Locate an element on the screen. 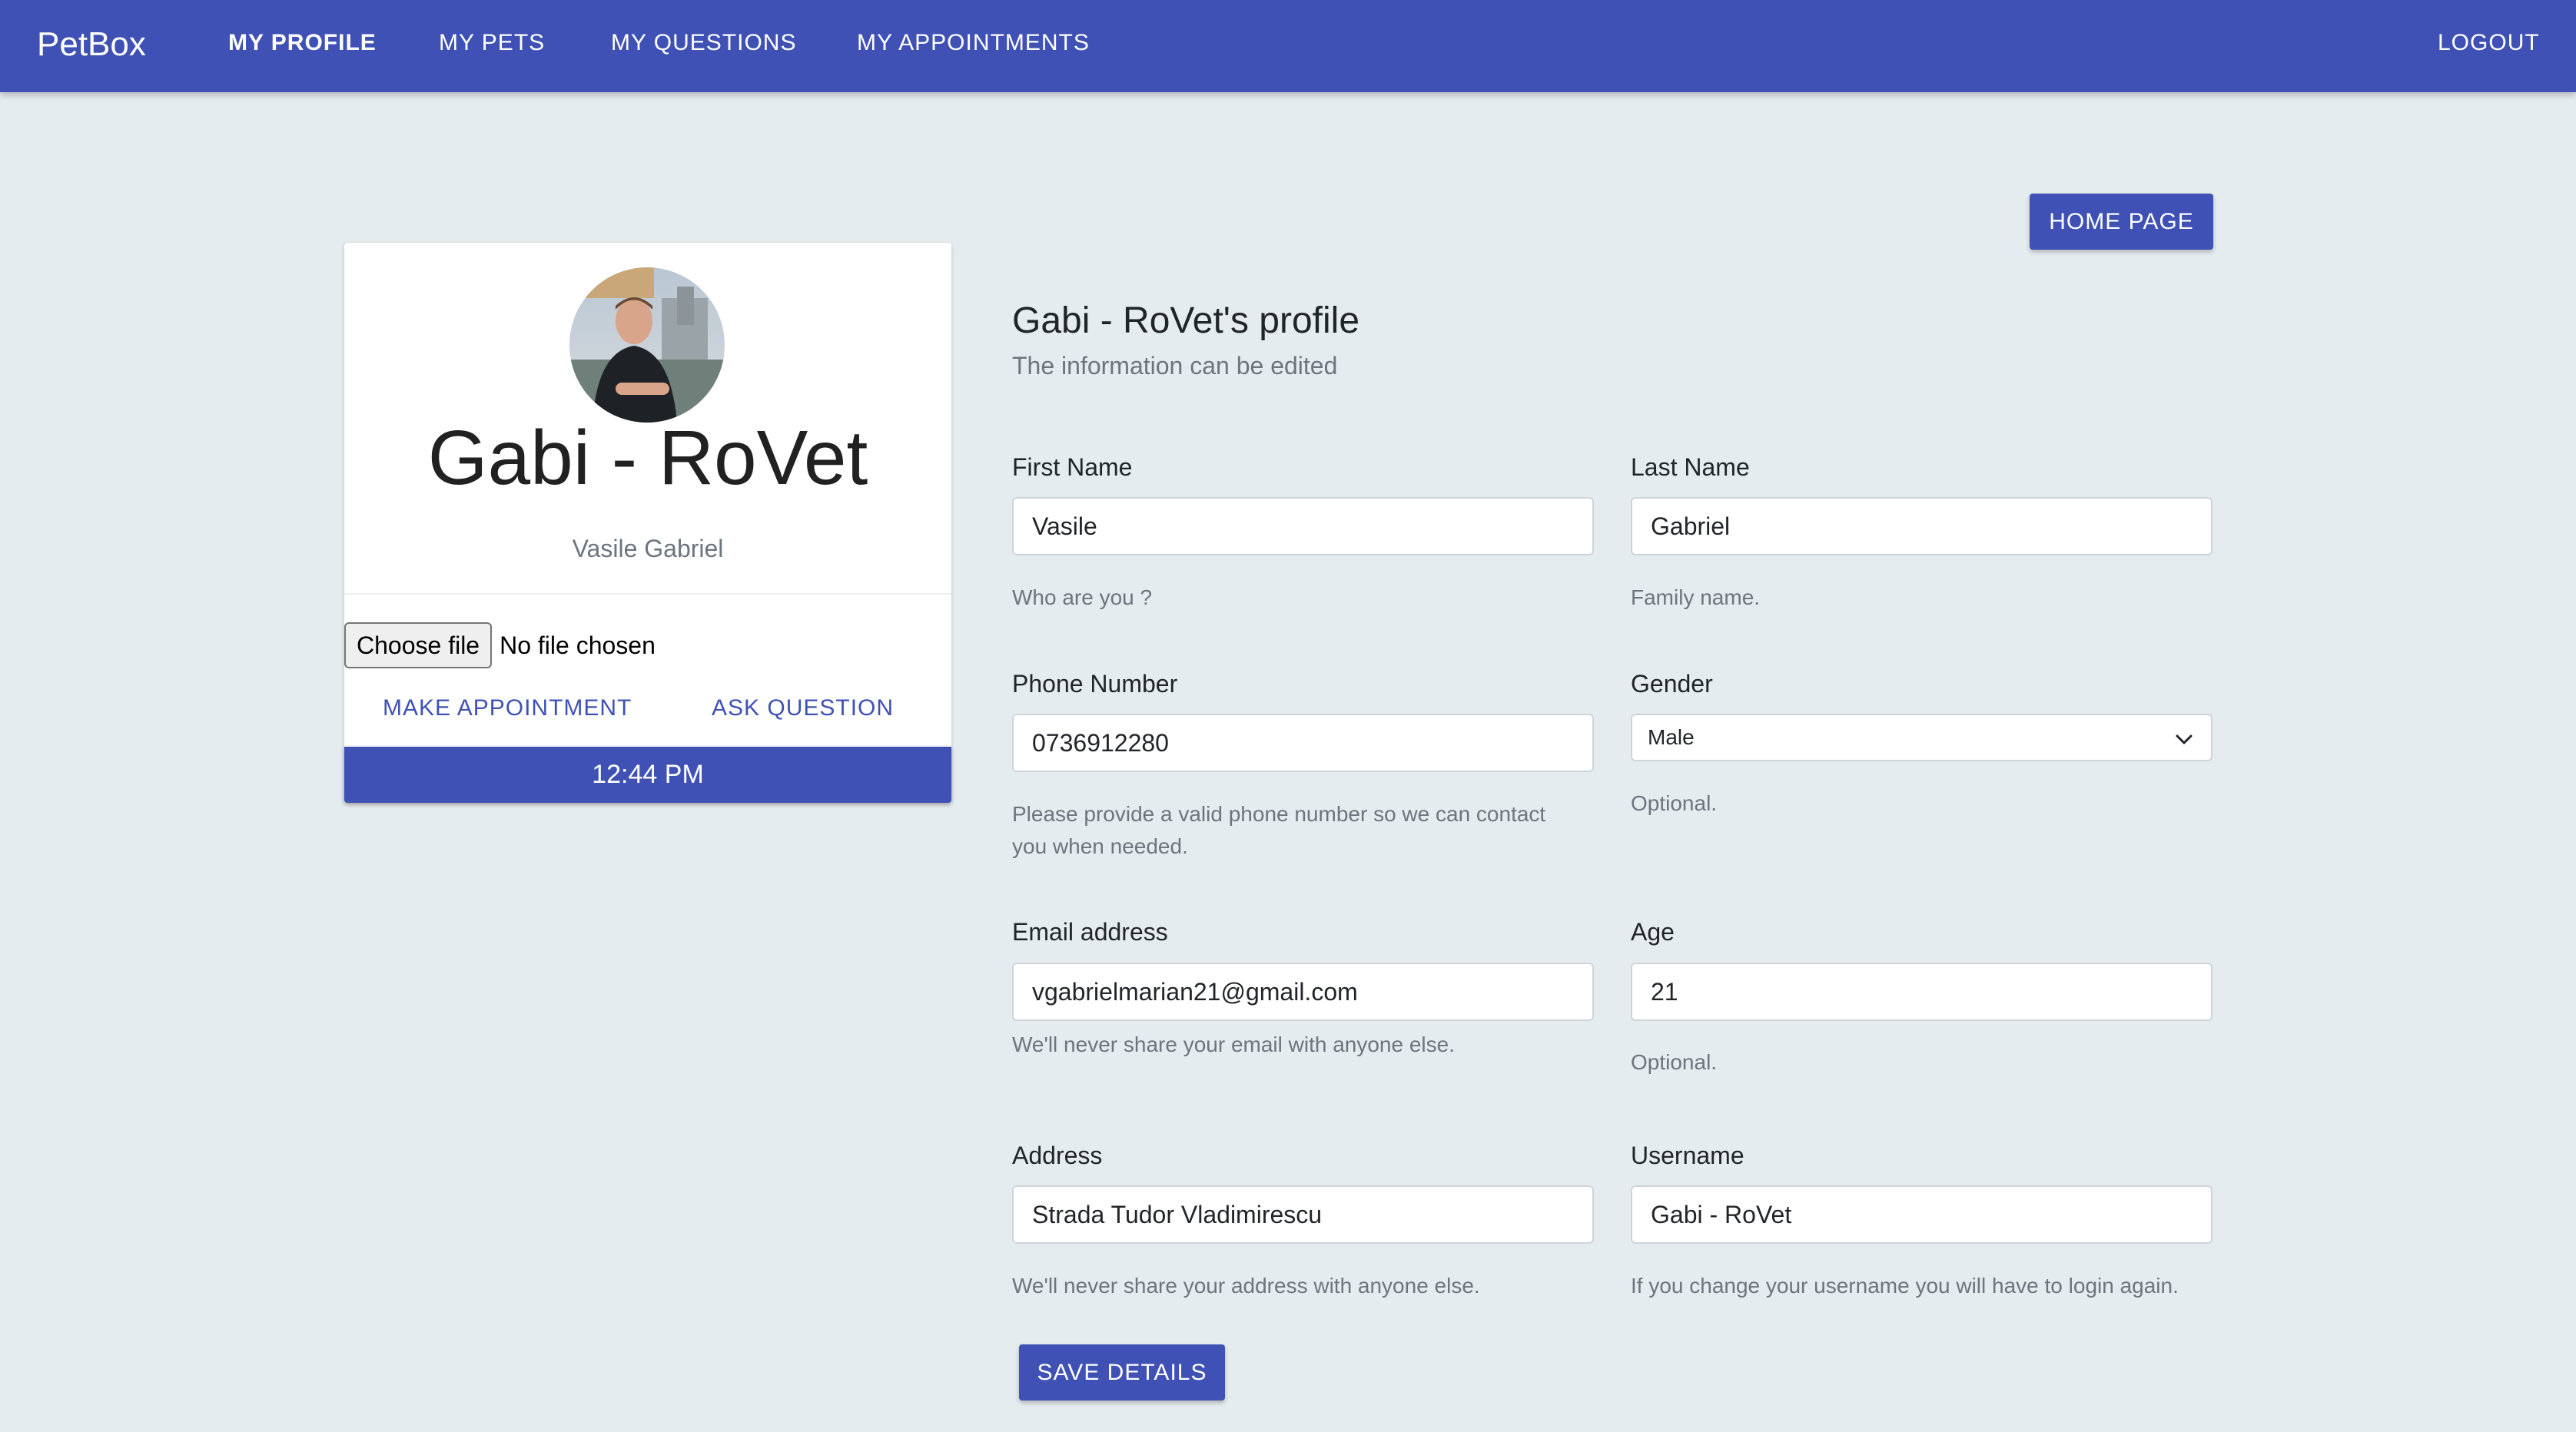 The image size is (2576, 1432). nav-my-questions: MY QUESTIONS is located at coordinates (703, 43).